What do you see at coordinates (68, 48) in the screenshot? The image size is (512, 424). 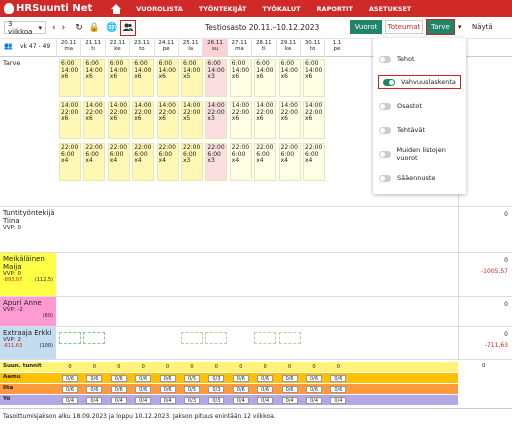 I see `date-header: 20.11 ma` at bounding box center [68, 48].